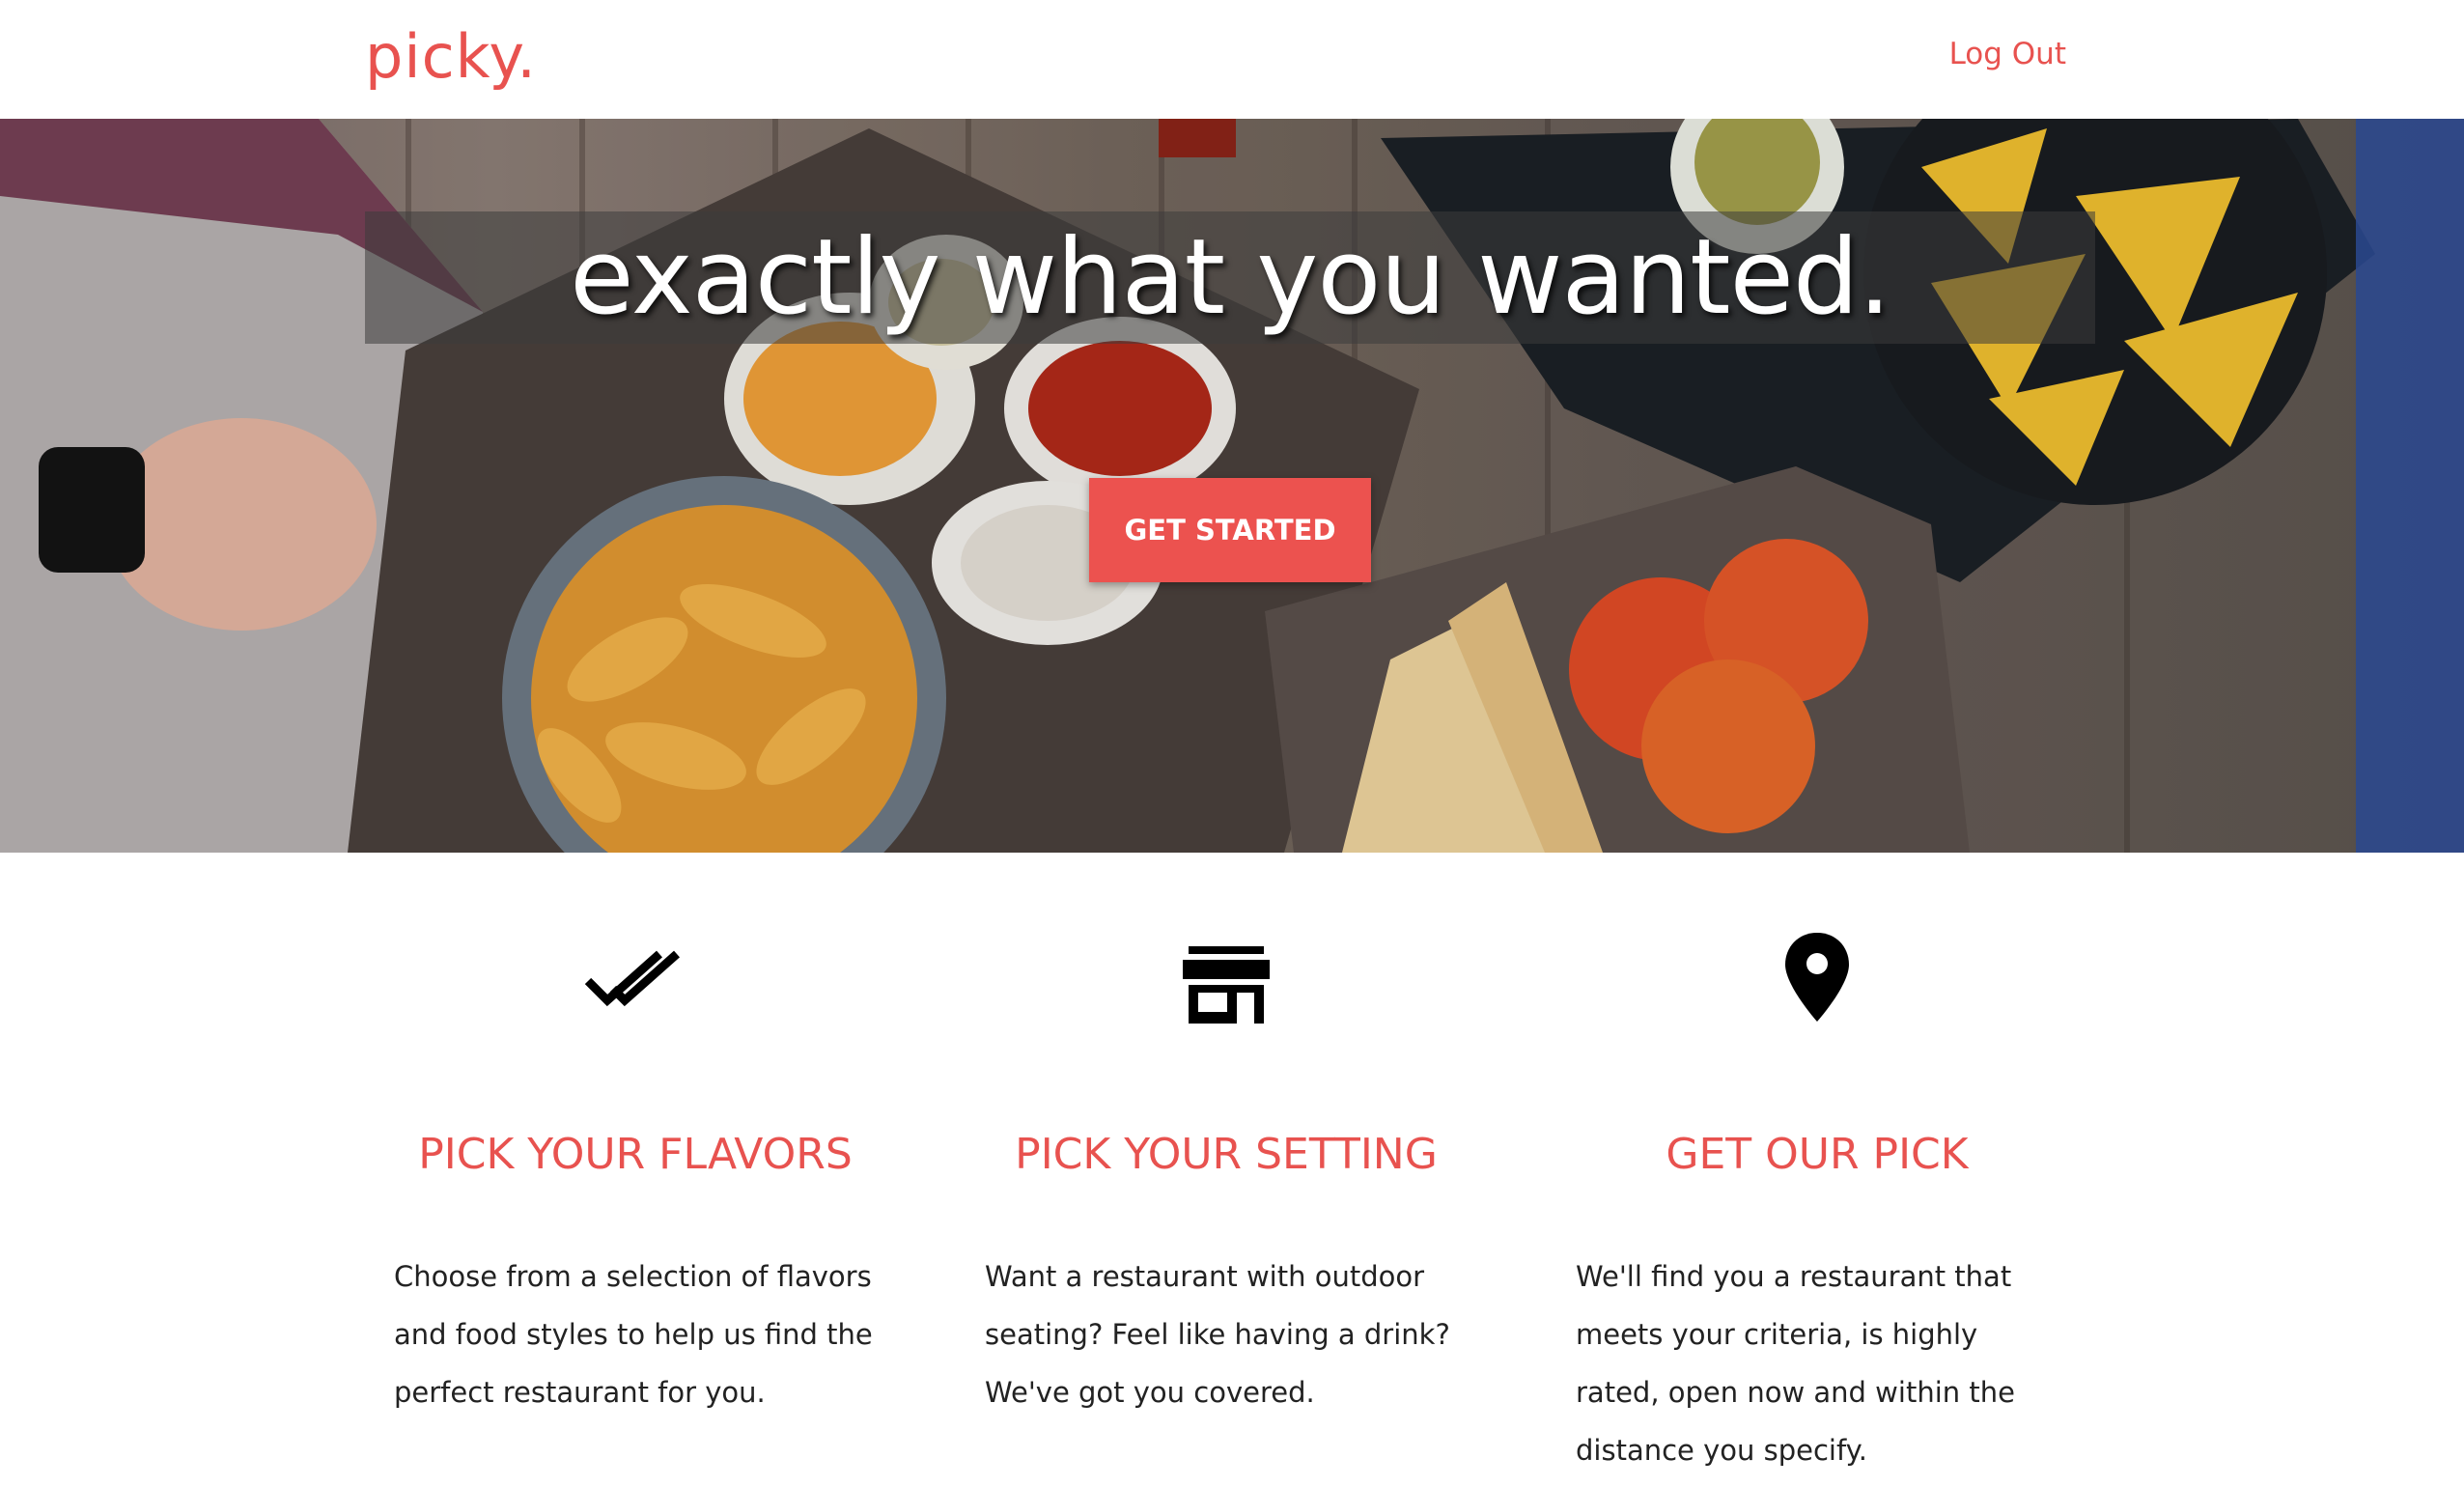 The image size is (2464, 1487). Describe the element at coordinates (451, 56) in the screenshot. I see `brand-logo: picky.` at that location.